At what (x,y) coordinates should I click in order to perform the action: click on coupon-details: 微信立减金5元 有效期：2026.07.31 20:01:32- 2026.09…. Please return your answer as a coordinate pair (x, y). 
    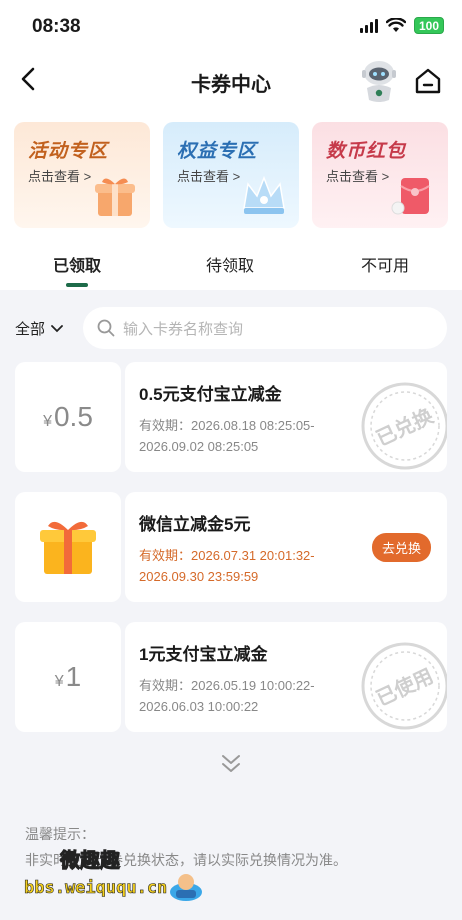
    Looking at the image, I should click on (286, 547).